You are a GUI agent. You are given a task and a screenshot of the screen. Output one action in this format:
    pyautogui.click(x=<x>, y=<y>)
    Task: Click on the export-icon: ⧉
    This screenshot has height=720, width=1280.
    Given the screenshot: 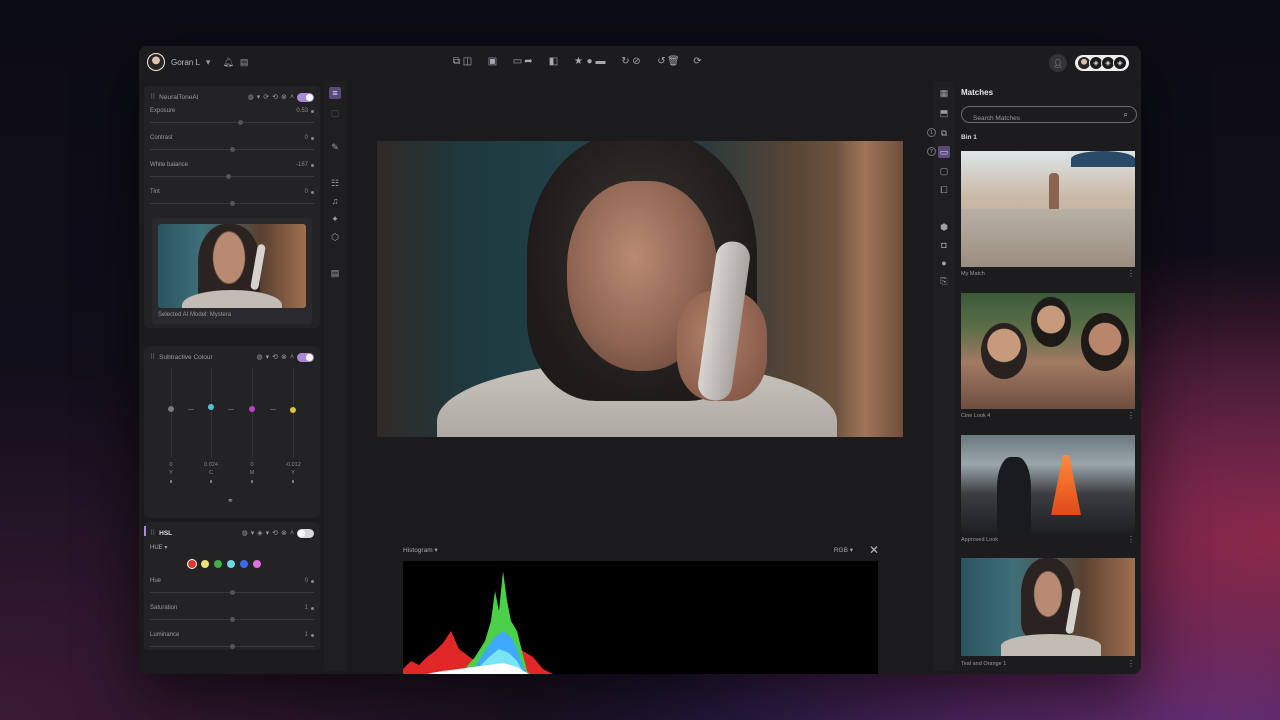 What is the action you would take?
    pyautogui.click(x=456, y=61)
    